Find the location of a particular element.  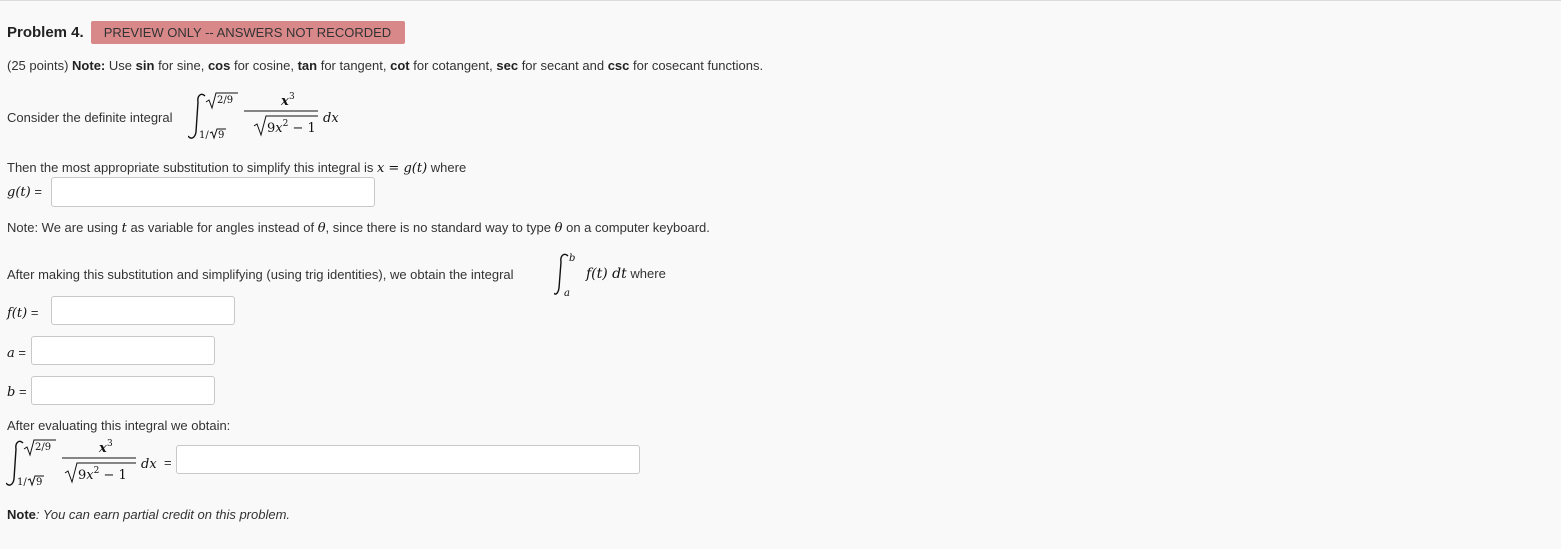

cot-keyword: cot is located at coordinates (400, 65).